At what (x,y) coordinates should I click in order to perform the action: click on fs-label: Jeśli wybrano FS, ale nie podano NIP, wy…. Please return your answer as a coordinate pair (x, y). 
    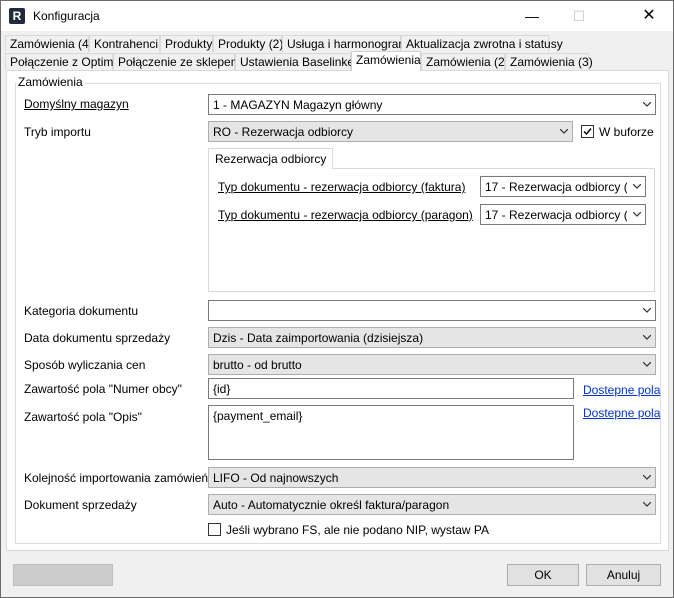
    Looking at the image, I should click on (358, 530).